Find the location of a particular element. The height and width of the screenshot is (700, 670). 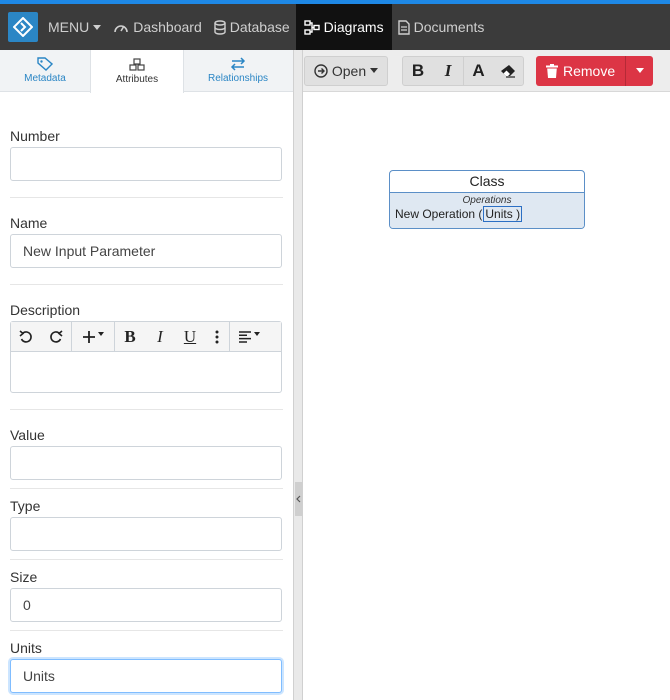

number-input is located at coordinates (146, 164).